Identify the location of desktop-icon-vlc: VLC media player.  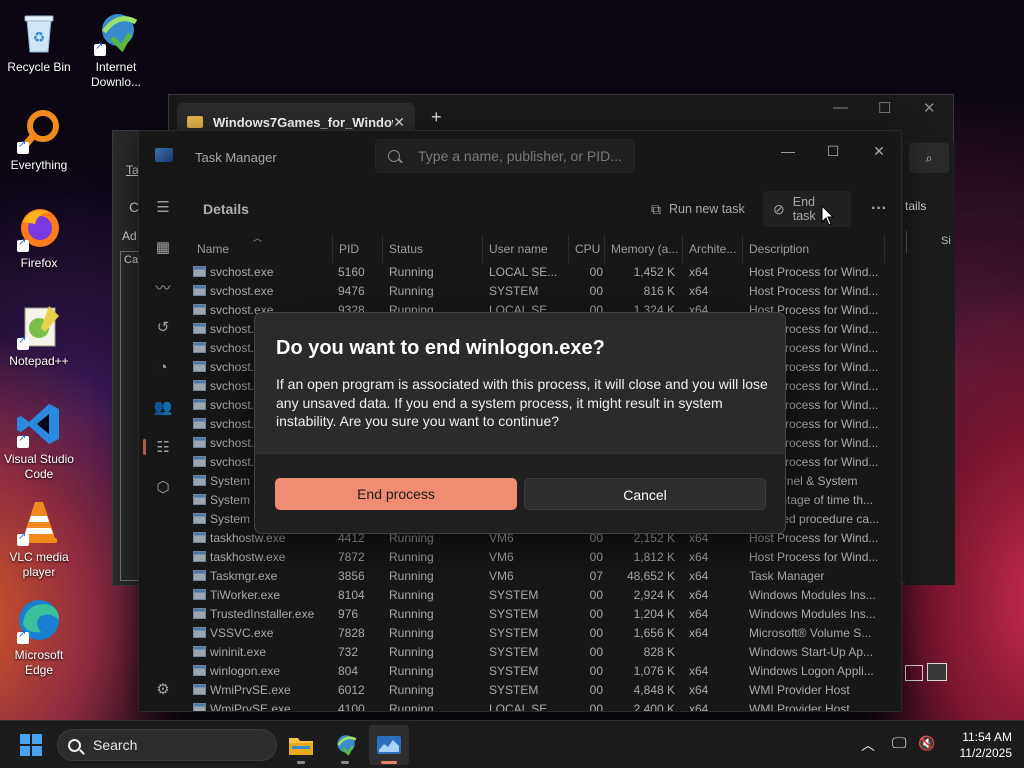
(39, 539).